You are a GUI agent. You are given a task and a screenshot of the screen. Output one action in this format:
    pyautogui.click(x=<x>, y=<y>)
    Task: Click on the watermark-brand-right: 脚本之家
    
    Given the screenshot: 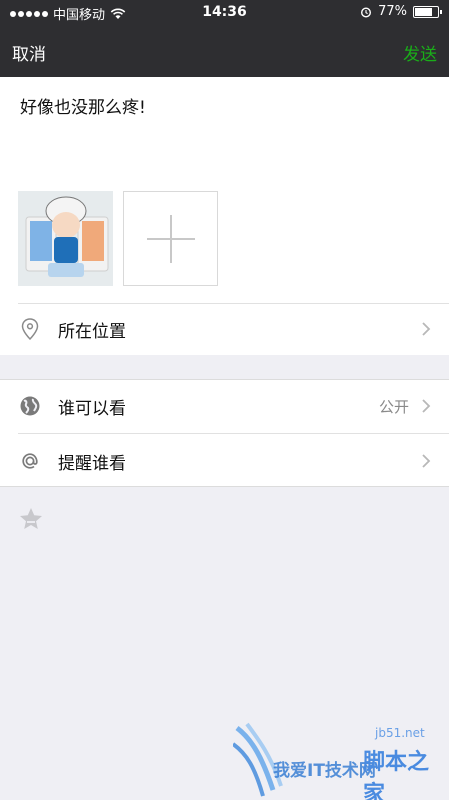 What is the action you would take?
    pyautogui.click(x=396, y=775)
    